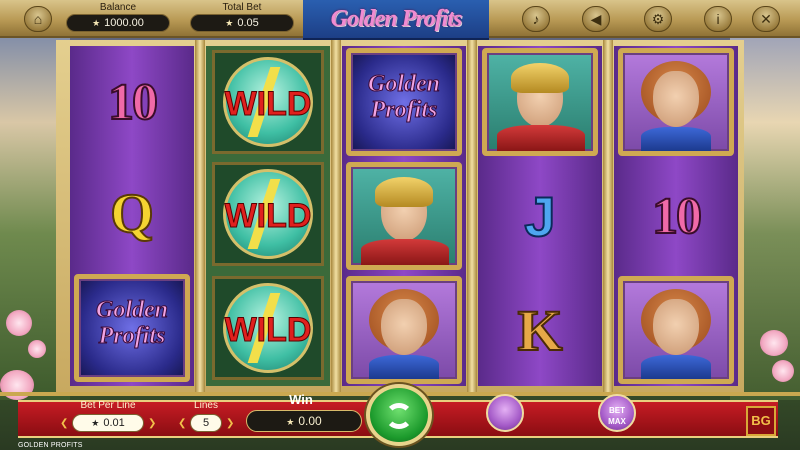  Describe the element at coordinates (124, 23) in the screenshot. I see `balance-value: 1000.00` at that location.